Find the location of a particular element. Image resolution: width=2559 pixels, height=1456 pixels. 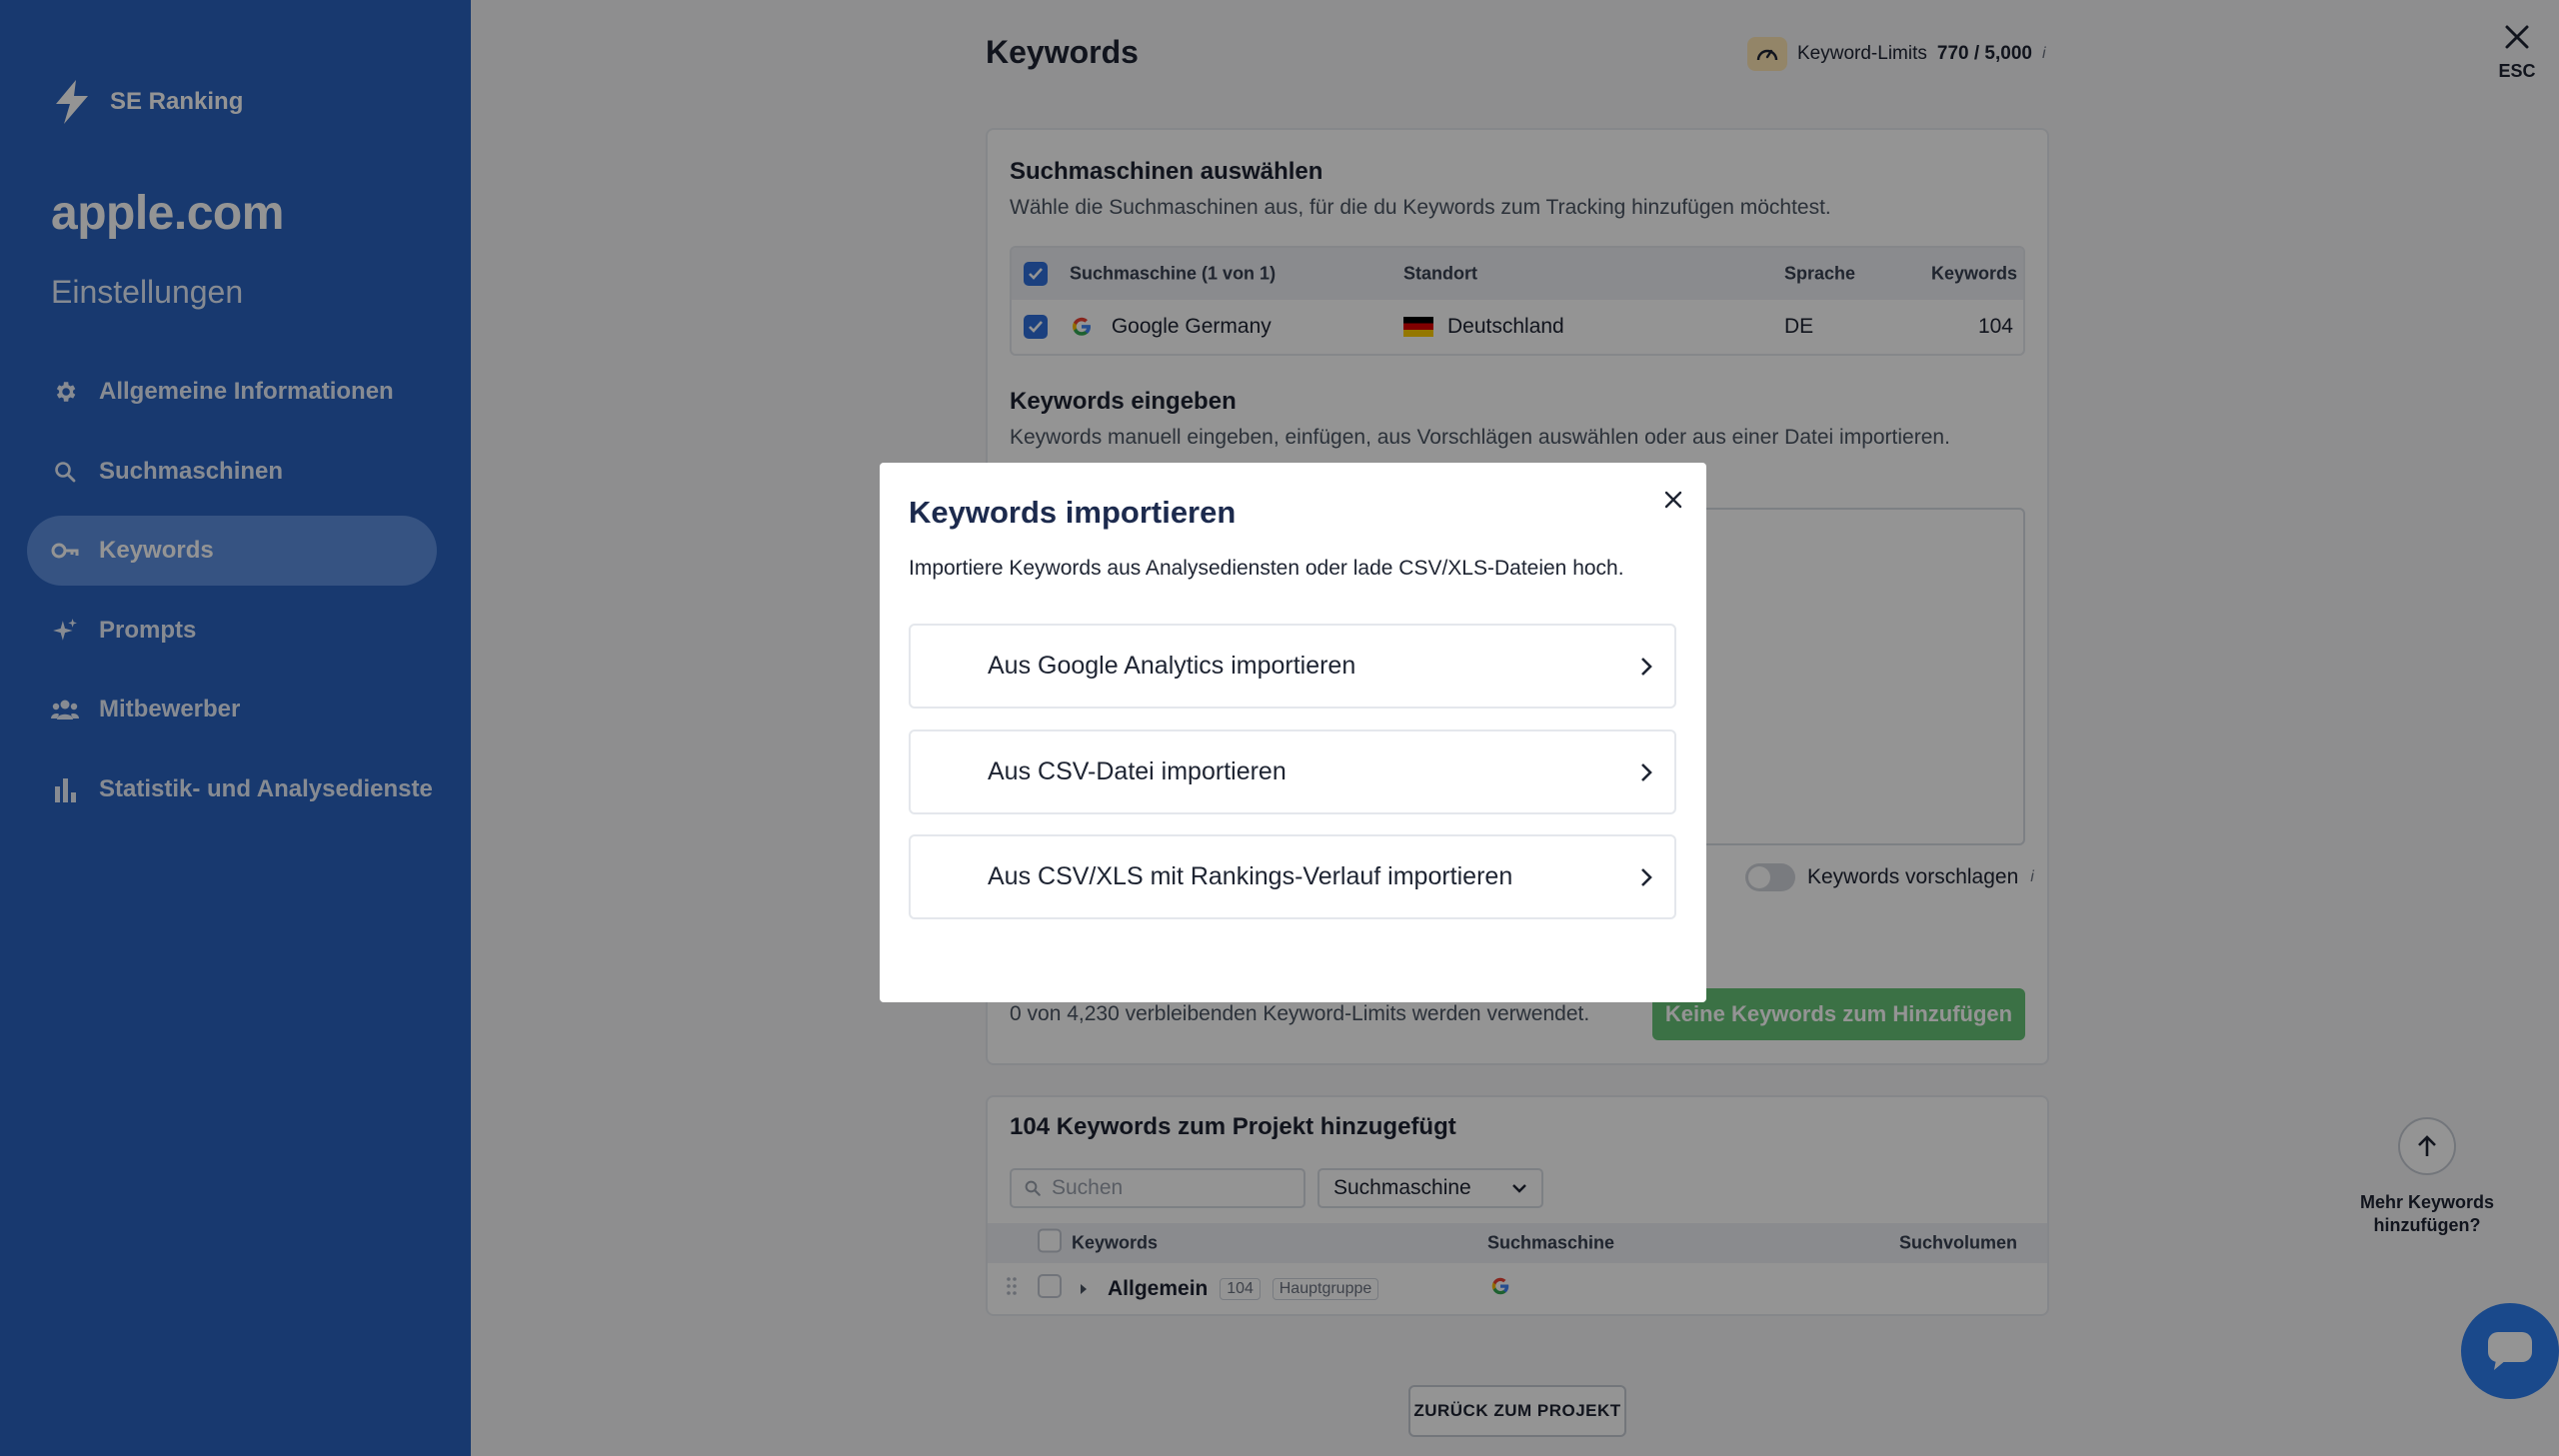

option-label: Aus Google Analytics importieren is located at coordinates (1172, 666).